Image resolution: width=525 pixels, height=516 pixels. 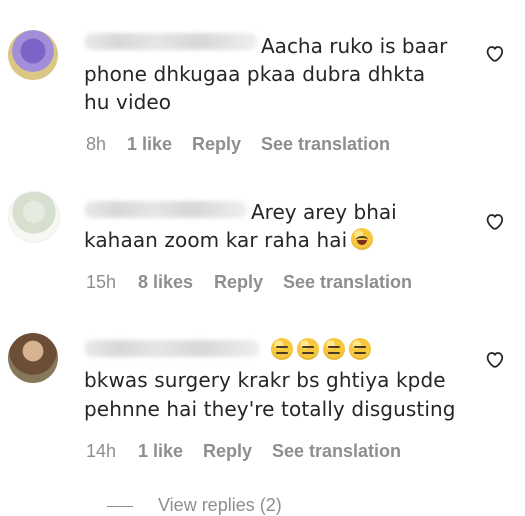 I want to click on emoji-row, so click(x=323, y=350).